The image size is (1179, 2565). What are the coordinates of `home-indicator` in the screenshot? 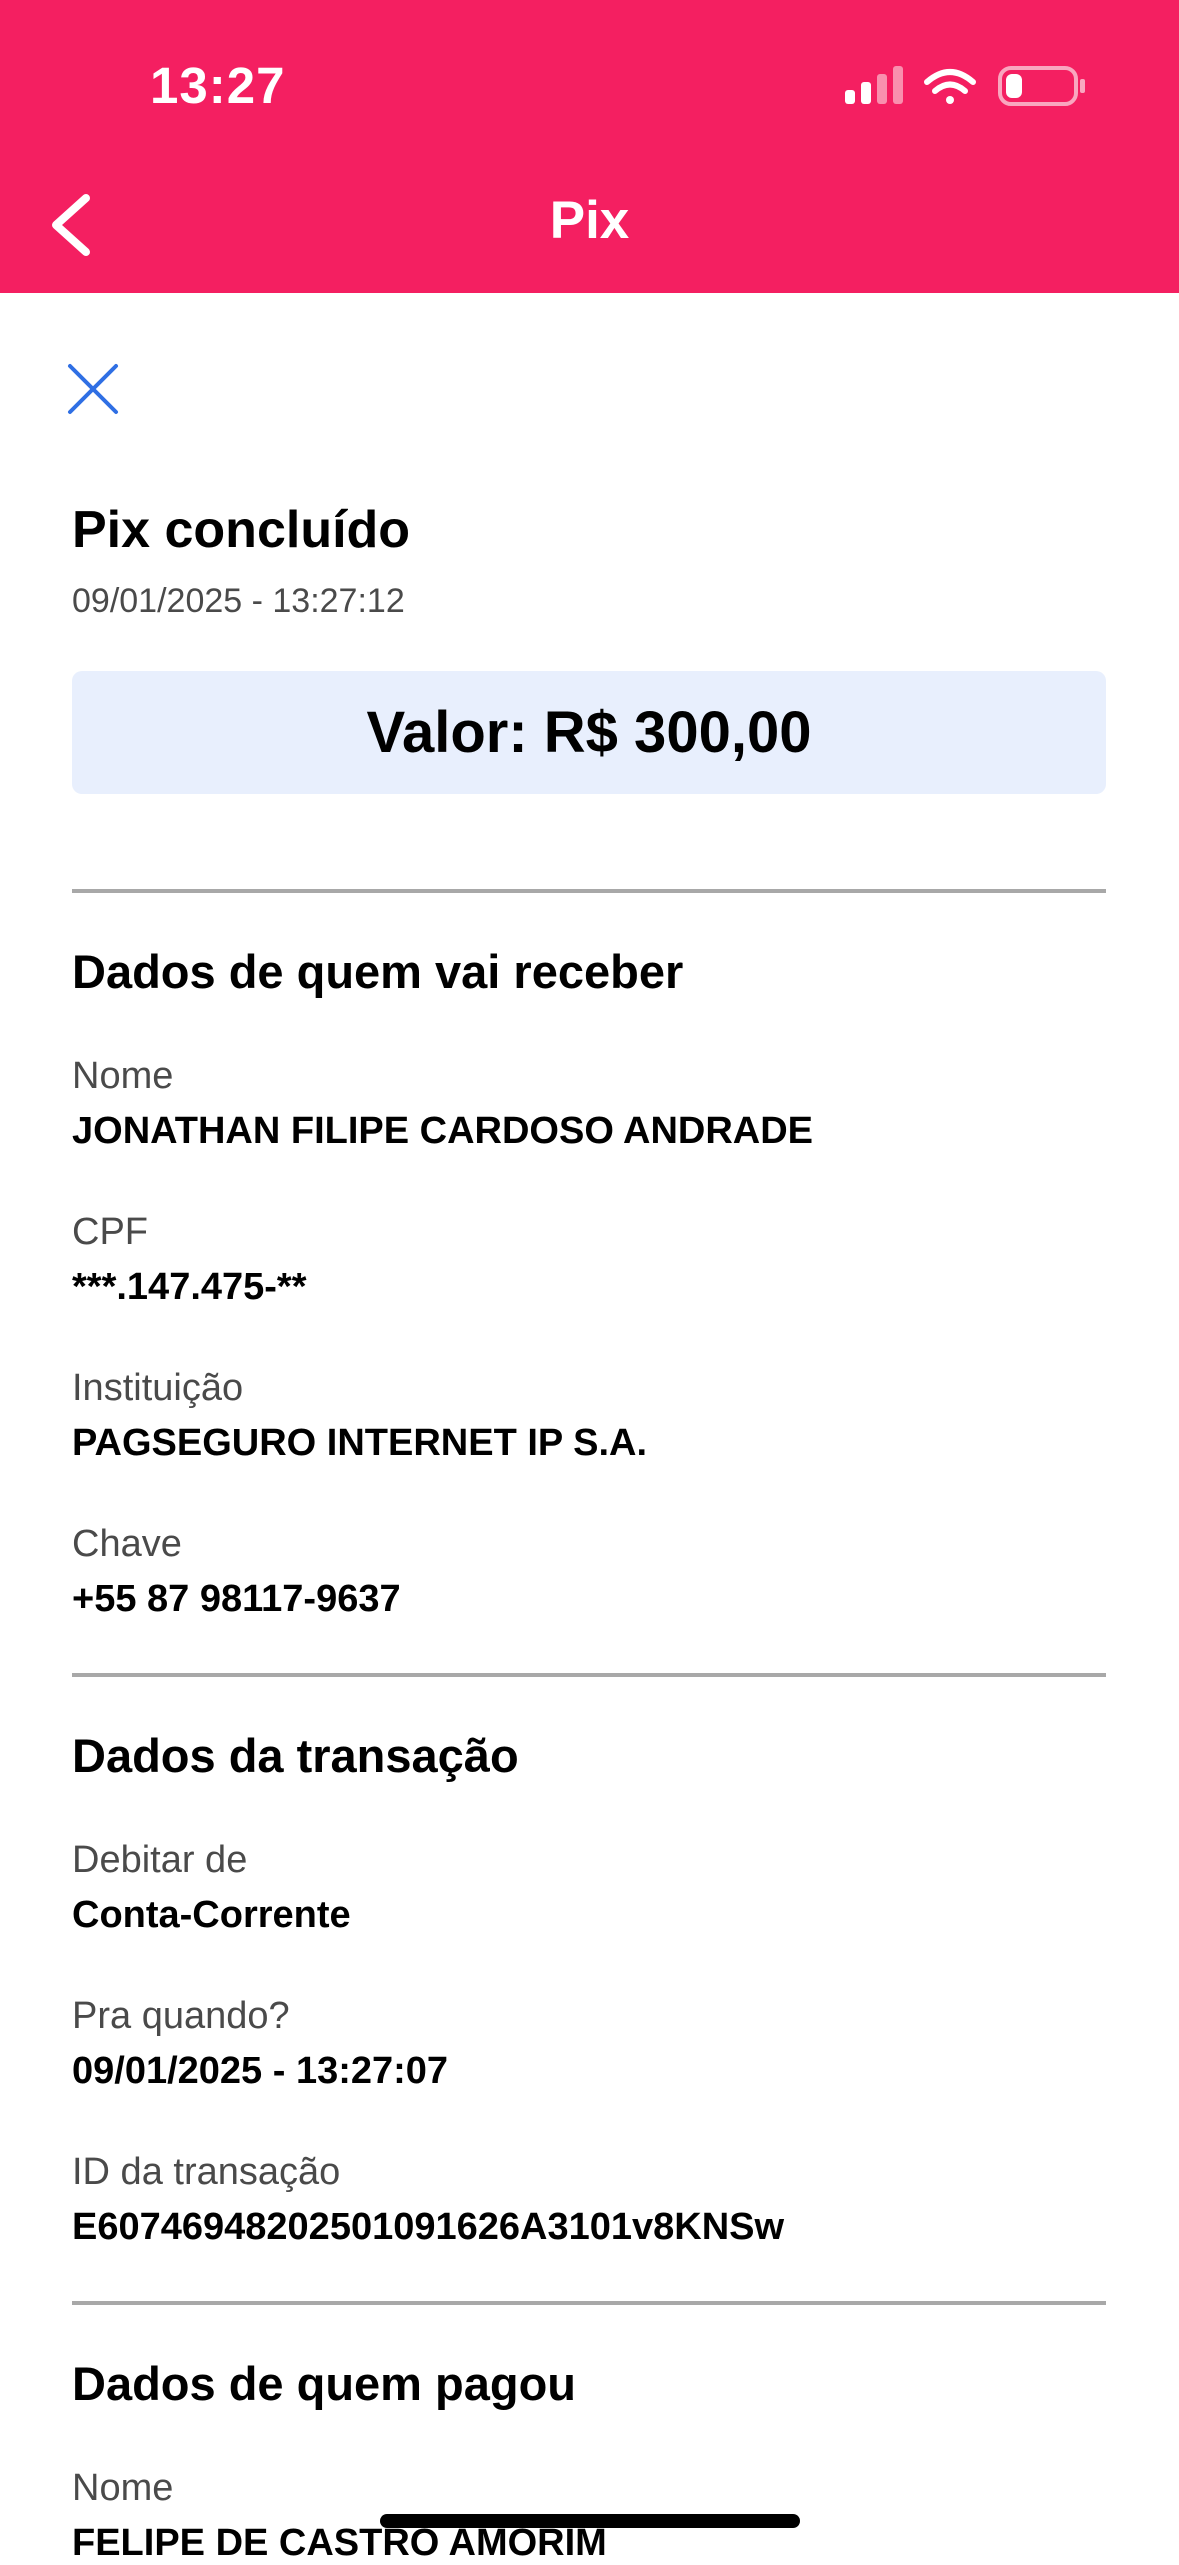 It's located at (590, 2521).